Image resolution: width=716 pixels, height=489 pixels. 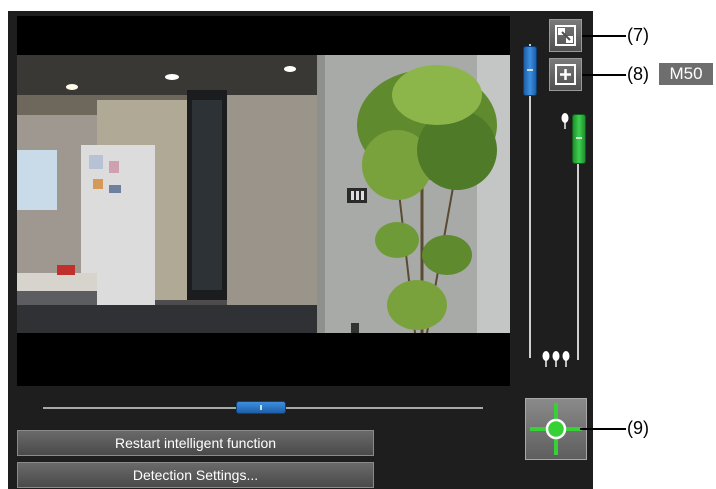 I want to click on zoom-in-icon, so click(x=565, y=74).